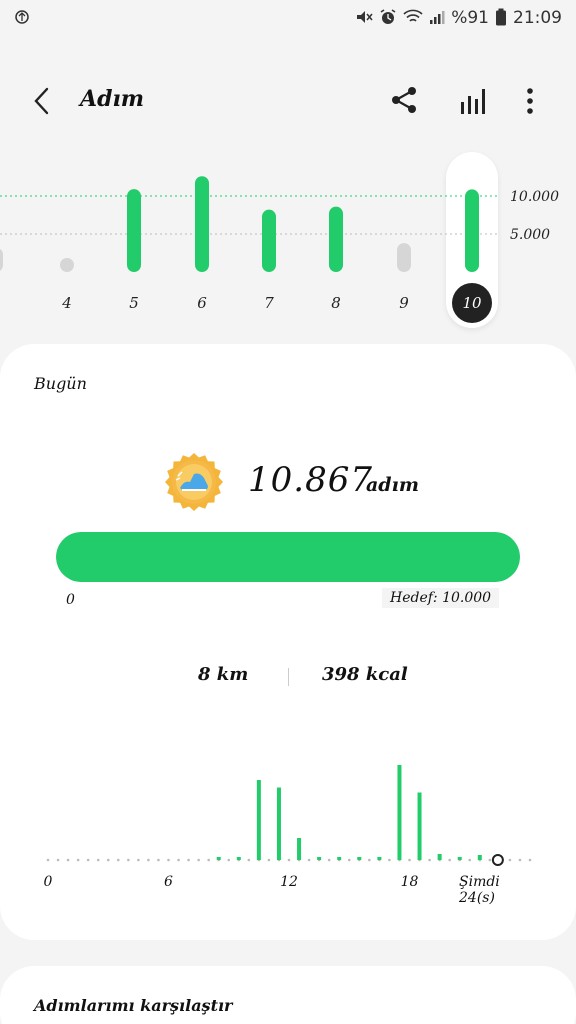 This screenshot has height=1024, width=576. What do you see at coordinates (409, 882) in the screenshot?
I see `hour-tick-label: 18` at bounding box center [409, 882].